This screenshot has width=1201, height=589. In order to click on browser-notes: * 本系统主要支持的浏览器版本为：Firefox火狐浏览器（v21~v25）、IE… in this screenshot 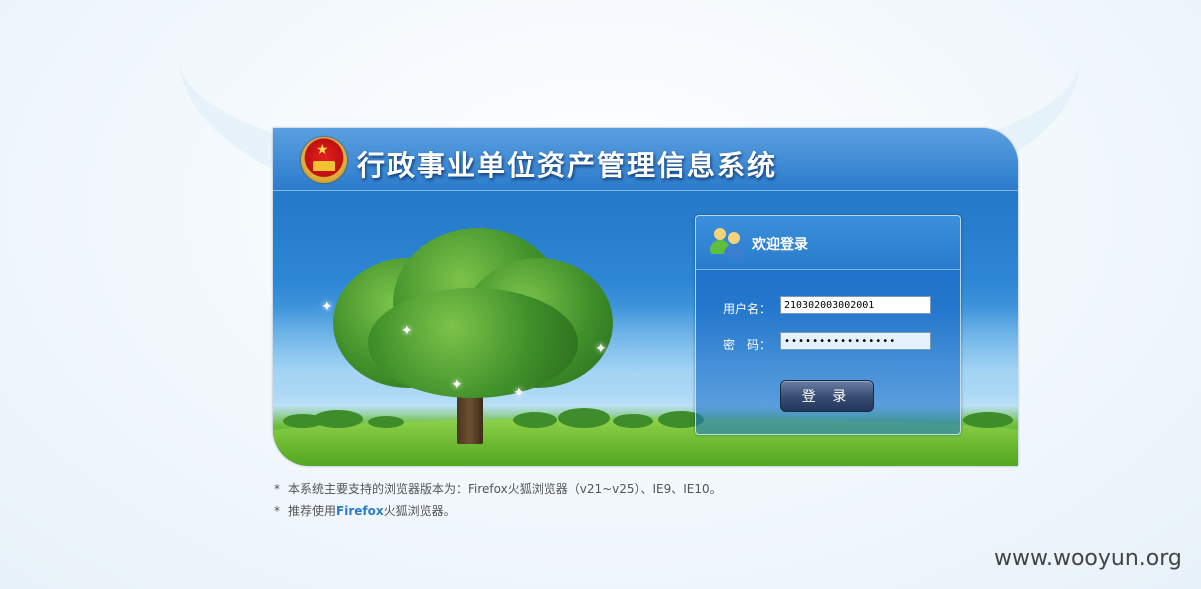, I will do `click(498, 500)`.